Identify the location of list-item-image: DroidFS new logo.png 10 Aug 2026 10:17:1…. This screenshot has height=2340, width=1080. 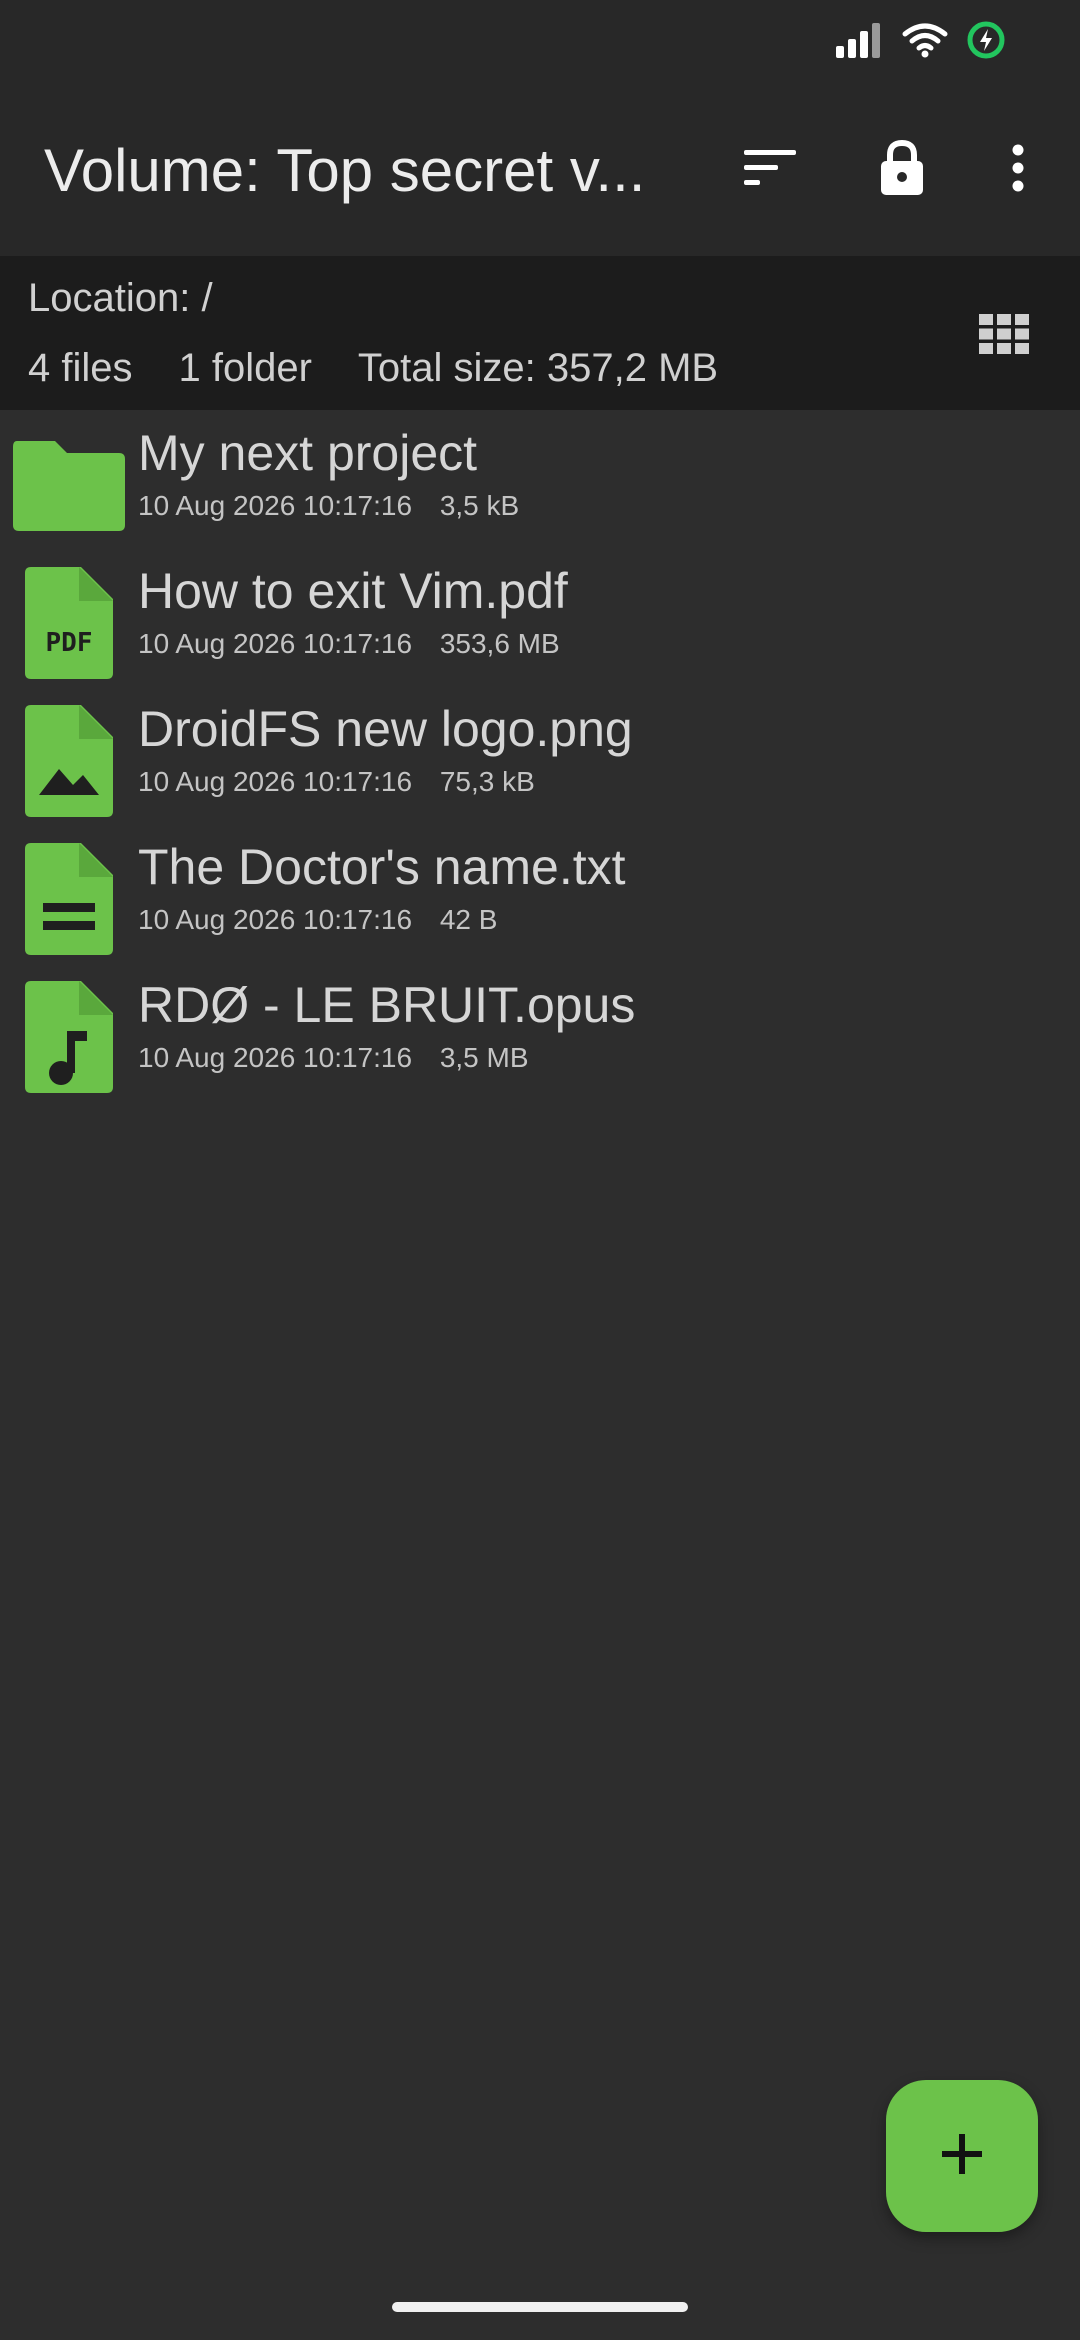
(540, 757).